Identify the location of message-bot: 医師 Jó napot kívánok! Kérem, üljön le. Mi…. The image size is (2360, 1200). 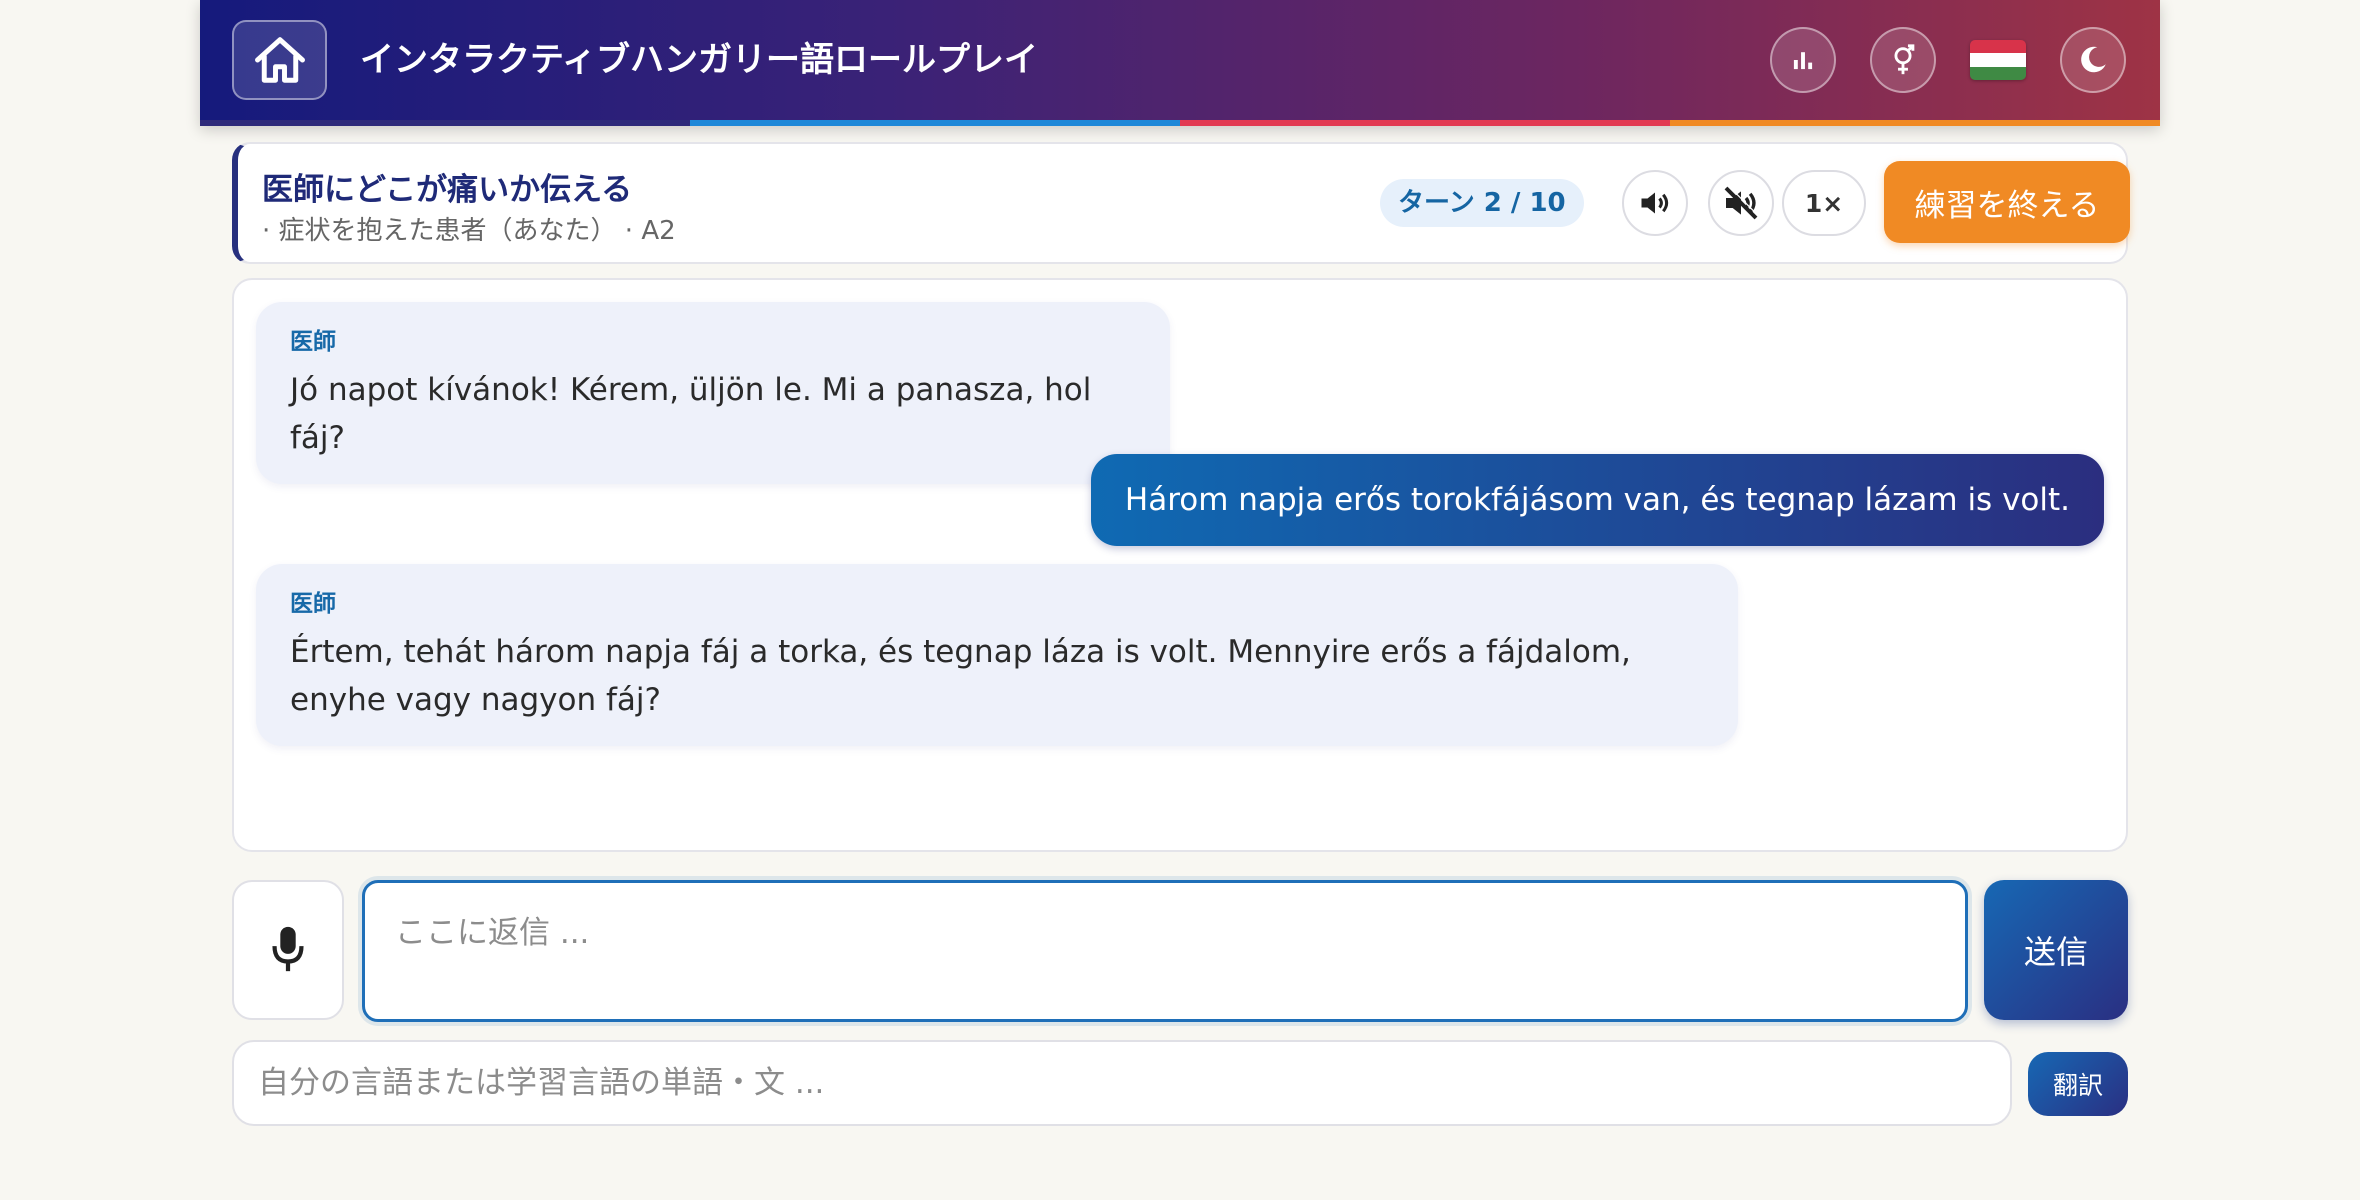
(713, 393).